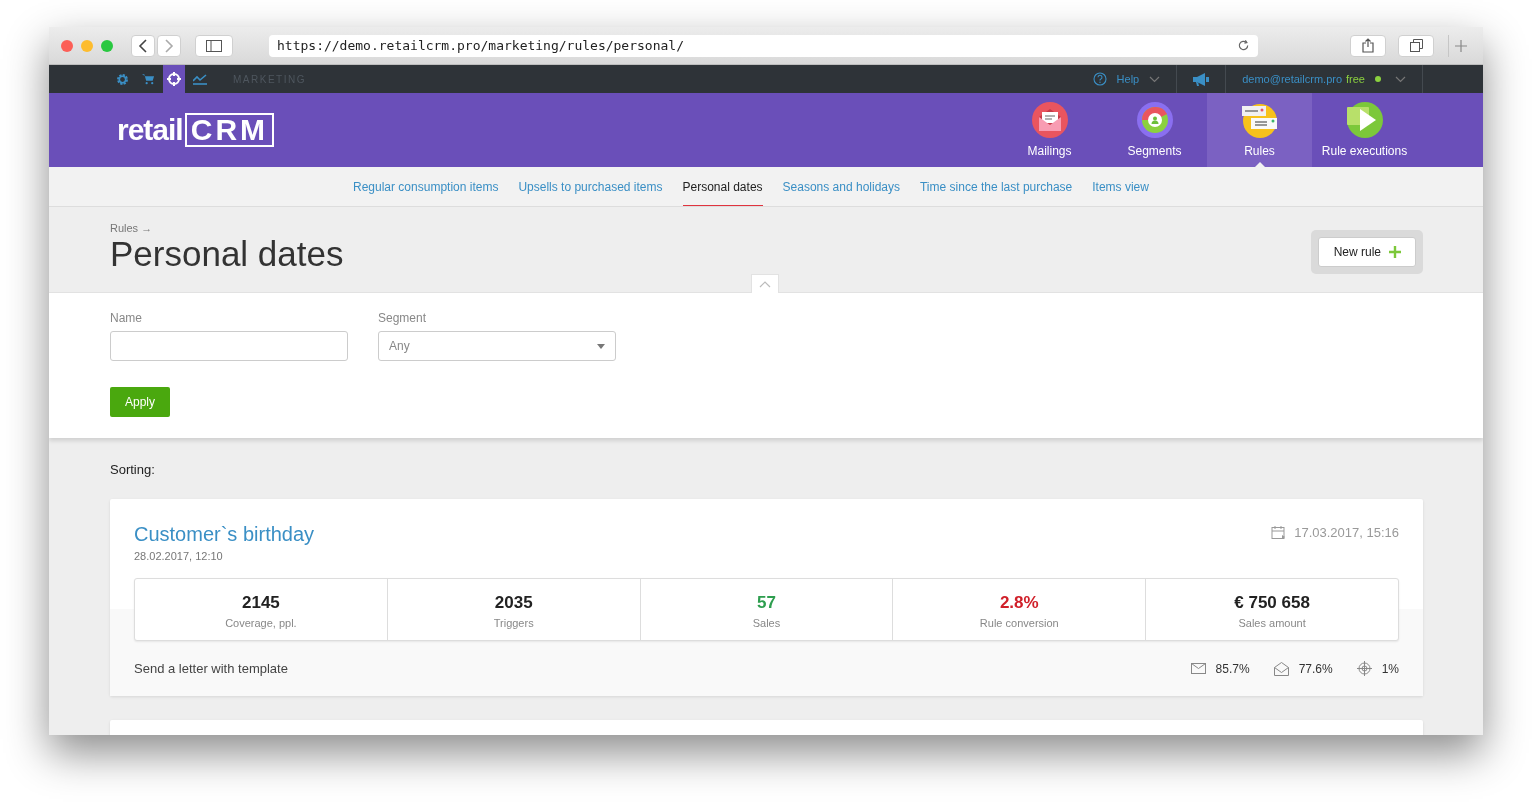 This screenshot has width=1532, height=806. I want to click on nav-item: Rule executions, so click(1364, 130).